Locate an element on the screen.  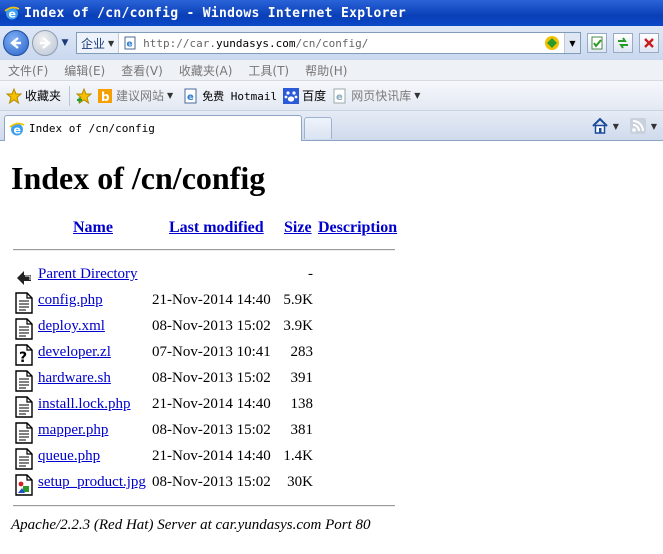
fav-web-slice-gallery: e 网页快讯库 ▼ is located at coordinates (376, 95).